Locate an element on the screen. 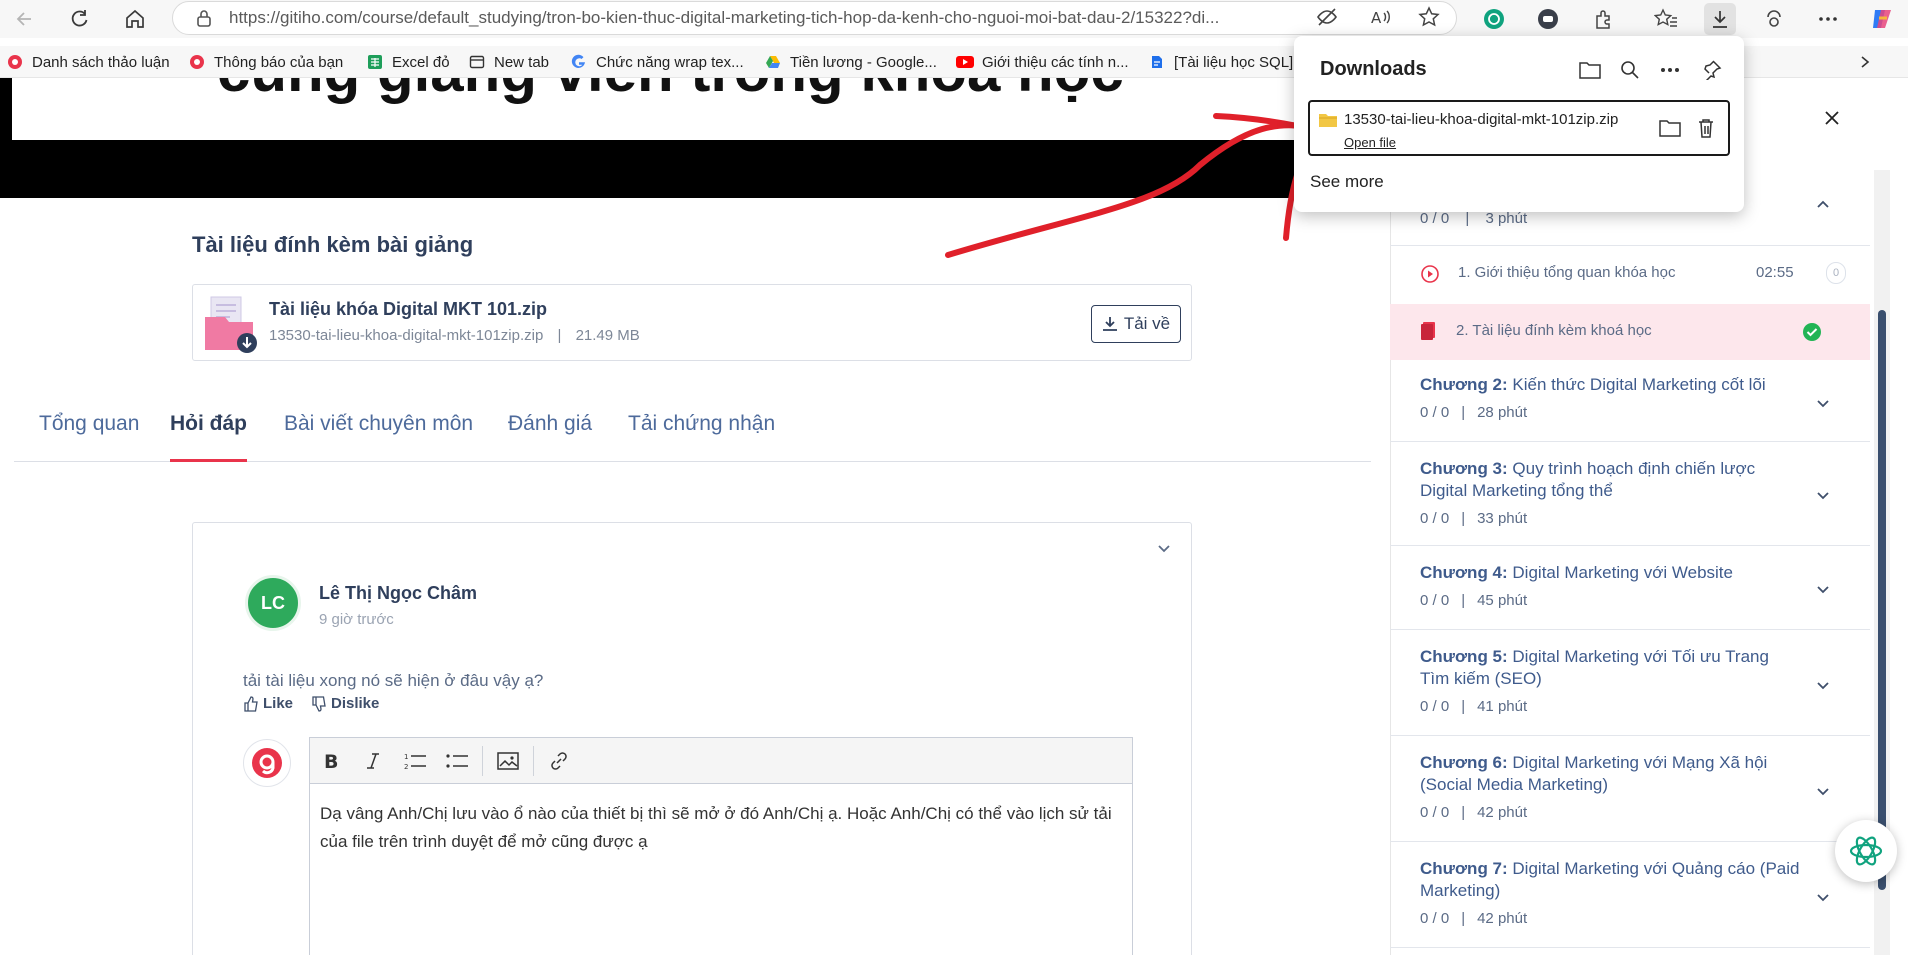  more-menu-icon is located at coordinates (1828, 19).